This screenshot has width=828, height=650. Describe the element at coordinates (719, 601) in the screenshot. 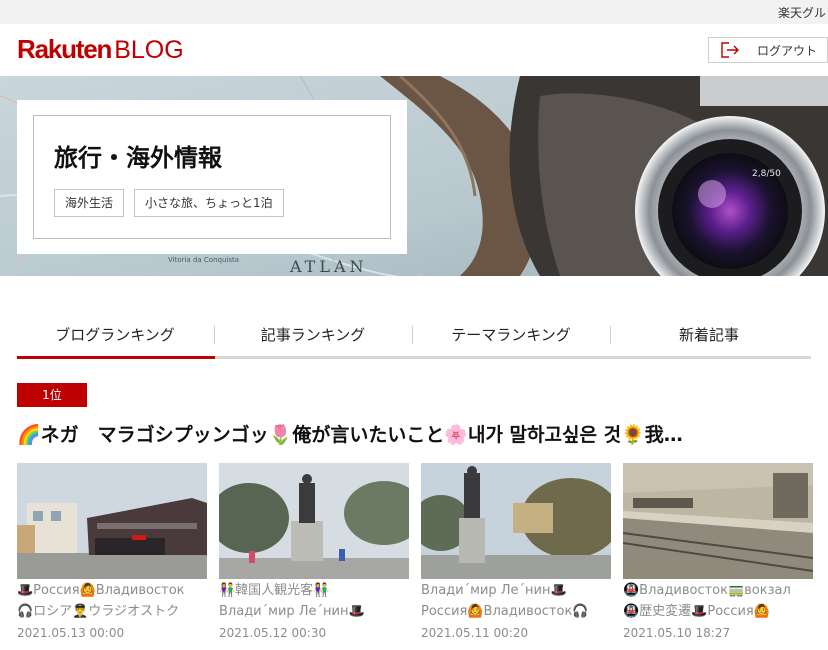

I see `article-tags: 🚇Владивосток🚃вокзал 🚇歴史変遷🎩Россия🙆` at that location.